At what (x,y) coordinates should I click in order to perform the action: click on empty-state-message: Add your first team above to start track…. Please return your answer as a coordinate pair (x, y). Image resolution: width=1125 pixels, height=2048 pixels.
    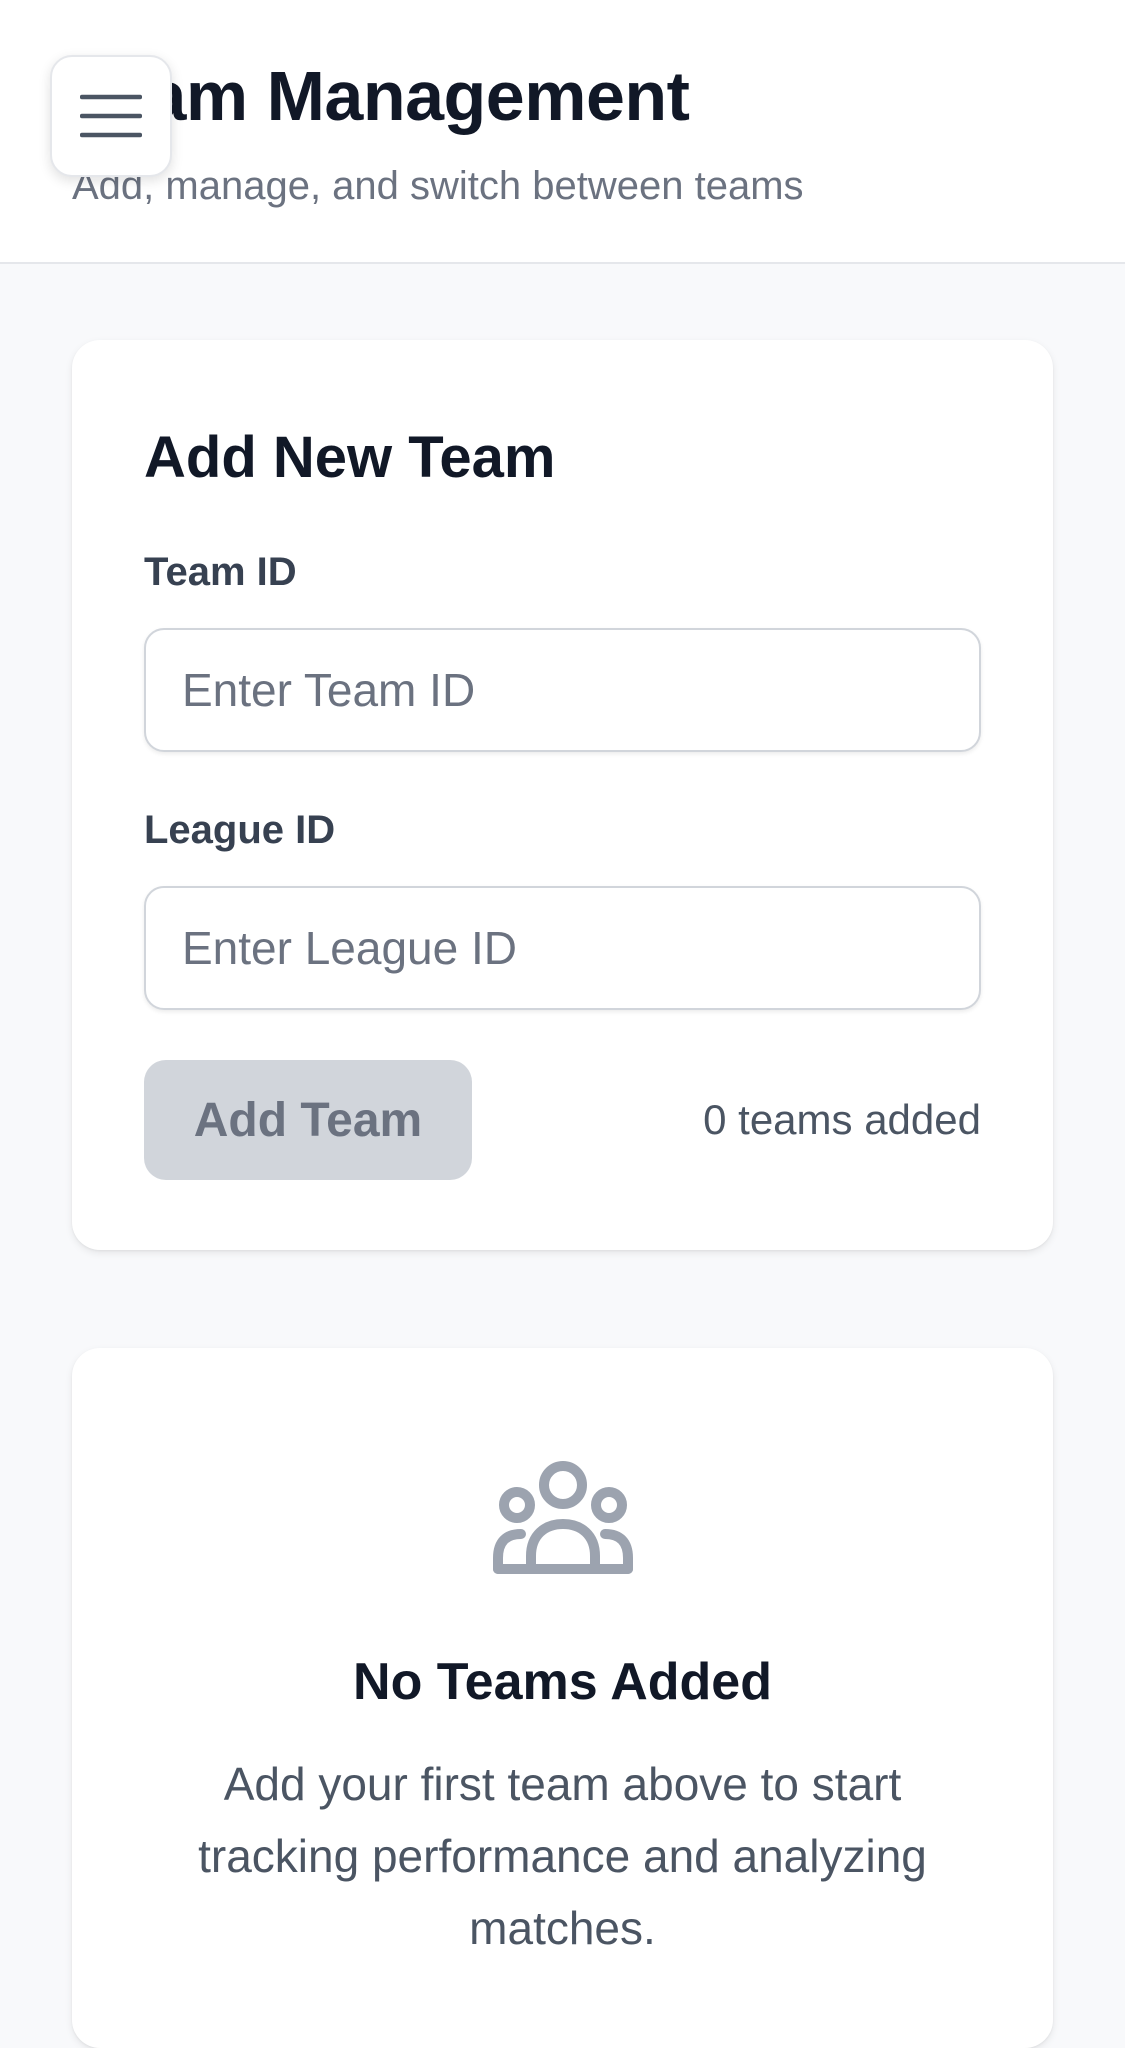
    Looking at the image, I should click on (562, 1856).